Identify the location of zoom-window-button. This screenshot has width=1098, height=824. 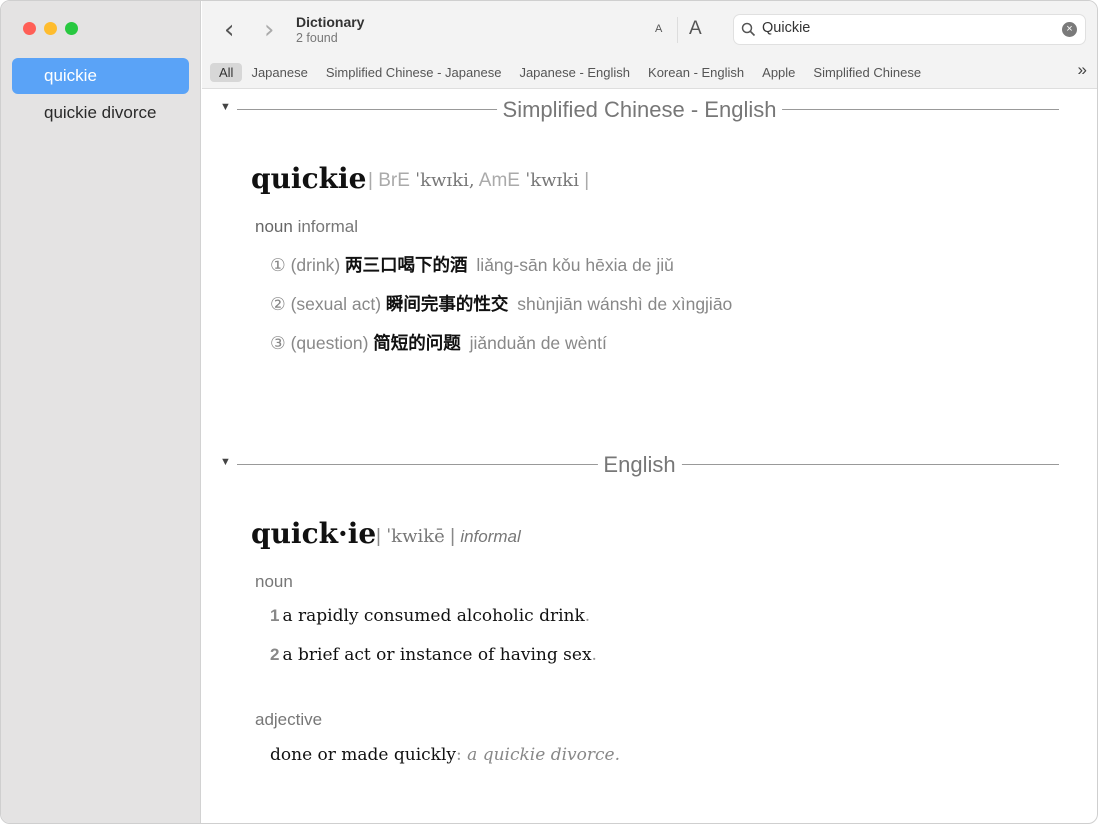
(71, 28).